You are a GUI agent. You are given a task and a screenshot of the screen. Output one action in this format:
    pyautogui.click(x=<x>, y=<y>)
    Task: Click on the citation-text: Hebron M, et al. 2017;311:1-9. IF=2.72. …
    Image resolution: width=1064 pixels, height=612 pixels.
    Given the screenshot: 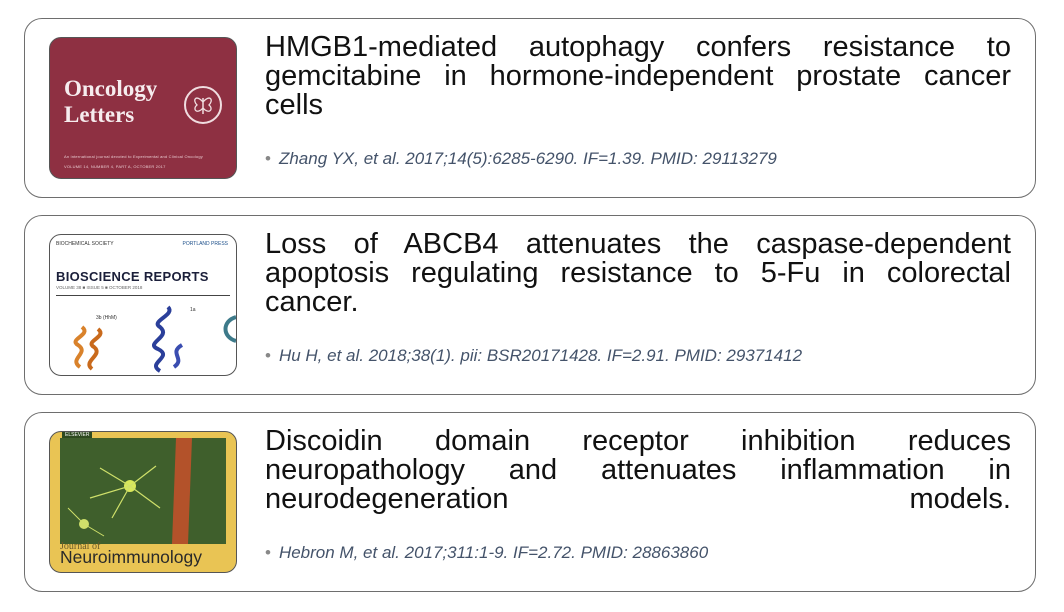 What is the action you would take?
    pyautogui.click(x=493, y=552)
    